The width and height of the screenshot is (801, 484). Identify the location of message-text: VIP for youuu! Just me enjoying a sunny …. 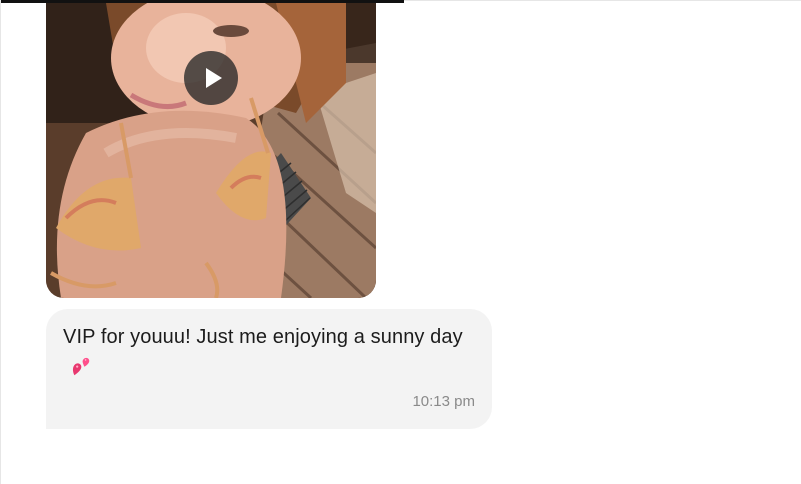
(263, 337).